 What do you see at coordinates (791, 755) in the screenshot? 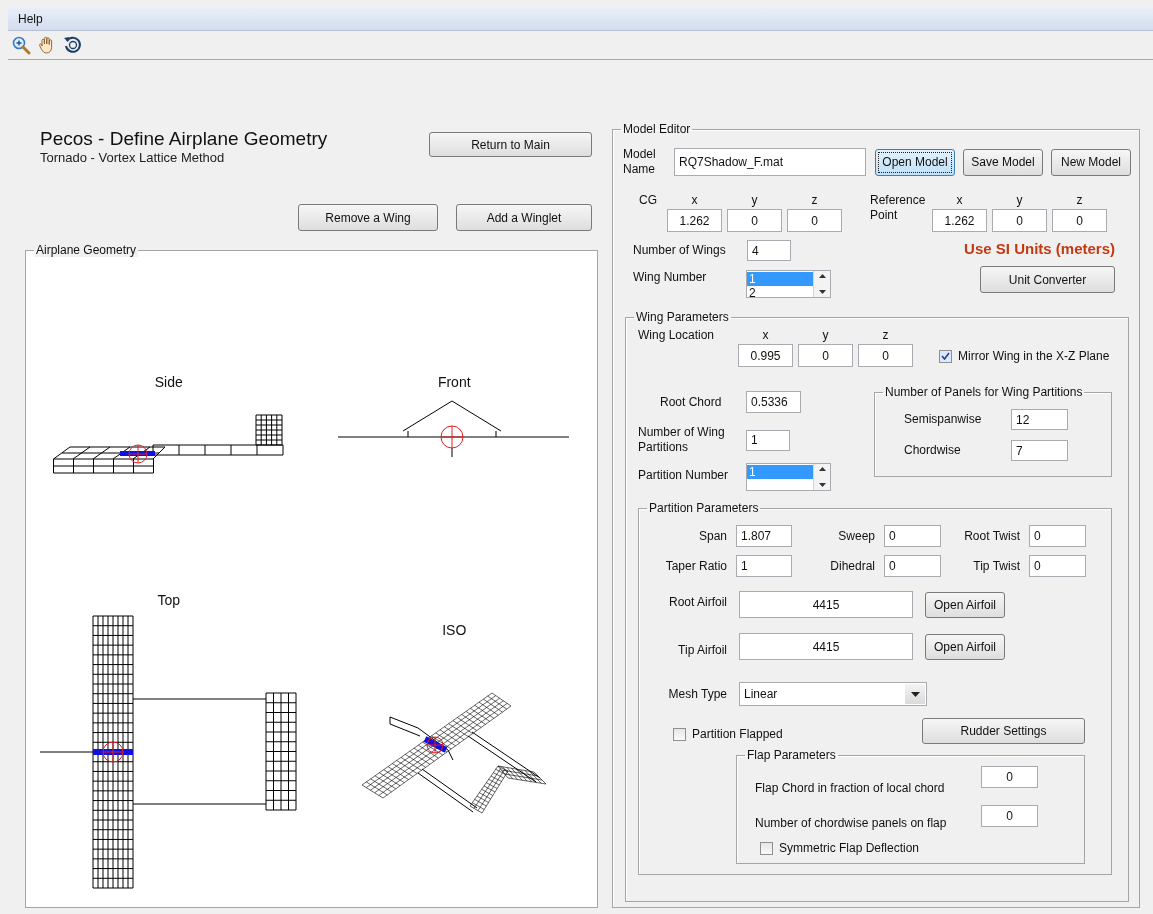
I see `panel-title: Flap Parameters` at bounding box center [791, 755].